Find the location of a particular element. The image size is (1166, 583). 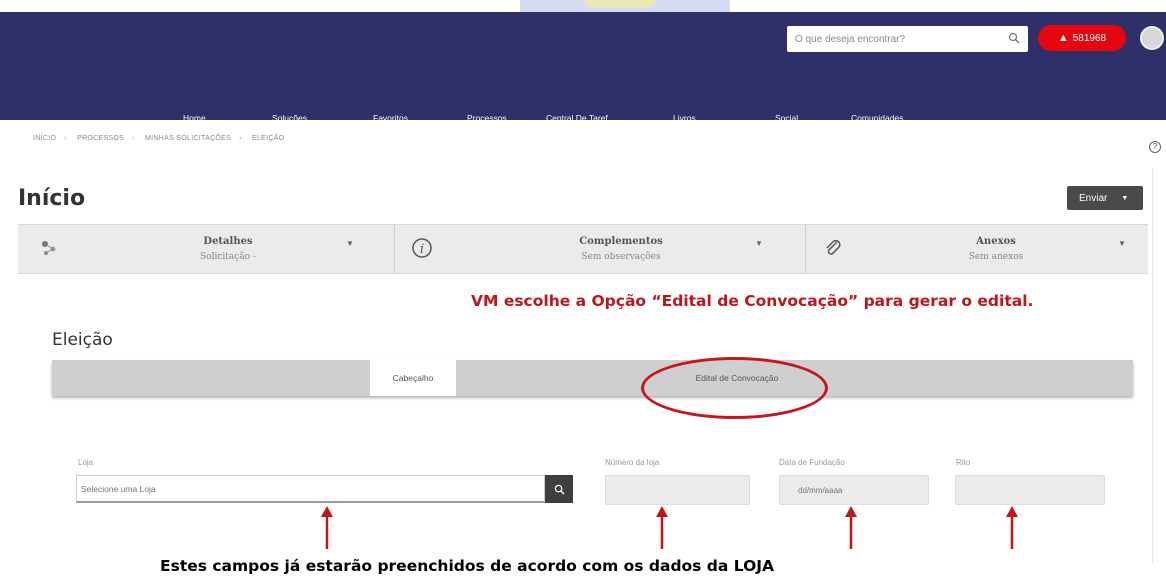

nav-item-comunidades: Comunidades is located at coordinates (877, 118).